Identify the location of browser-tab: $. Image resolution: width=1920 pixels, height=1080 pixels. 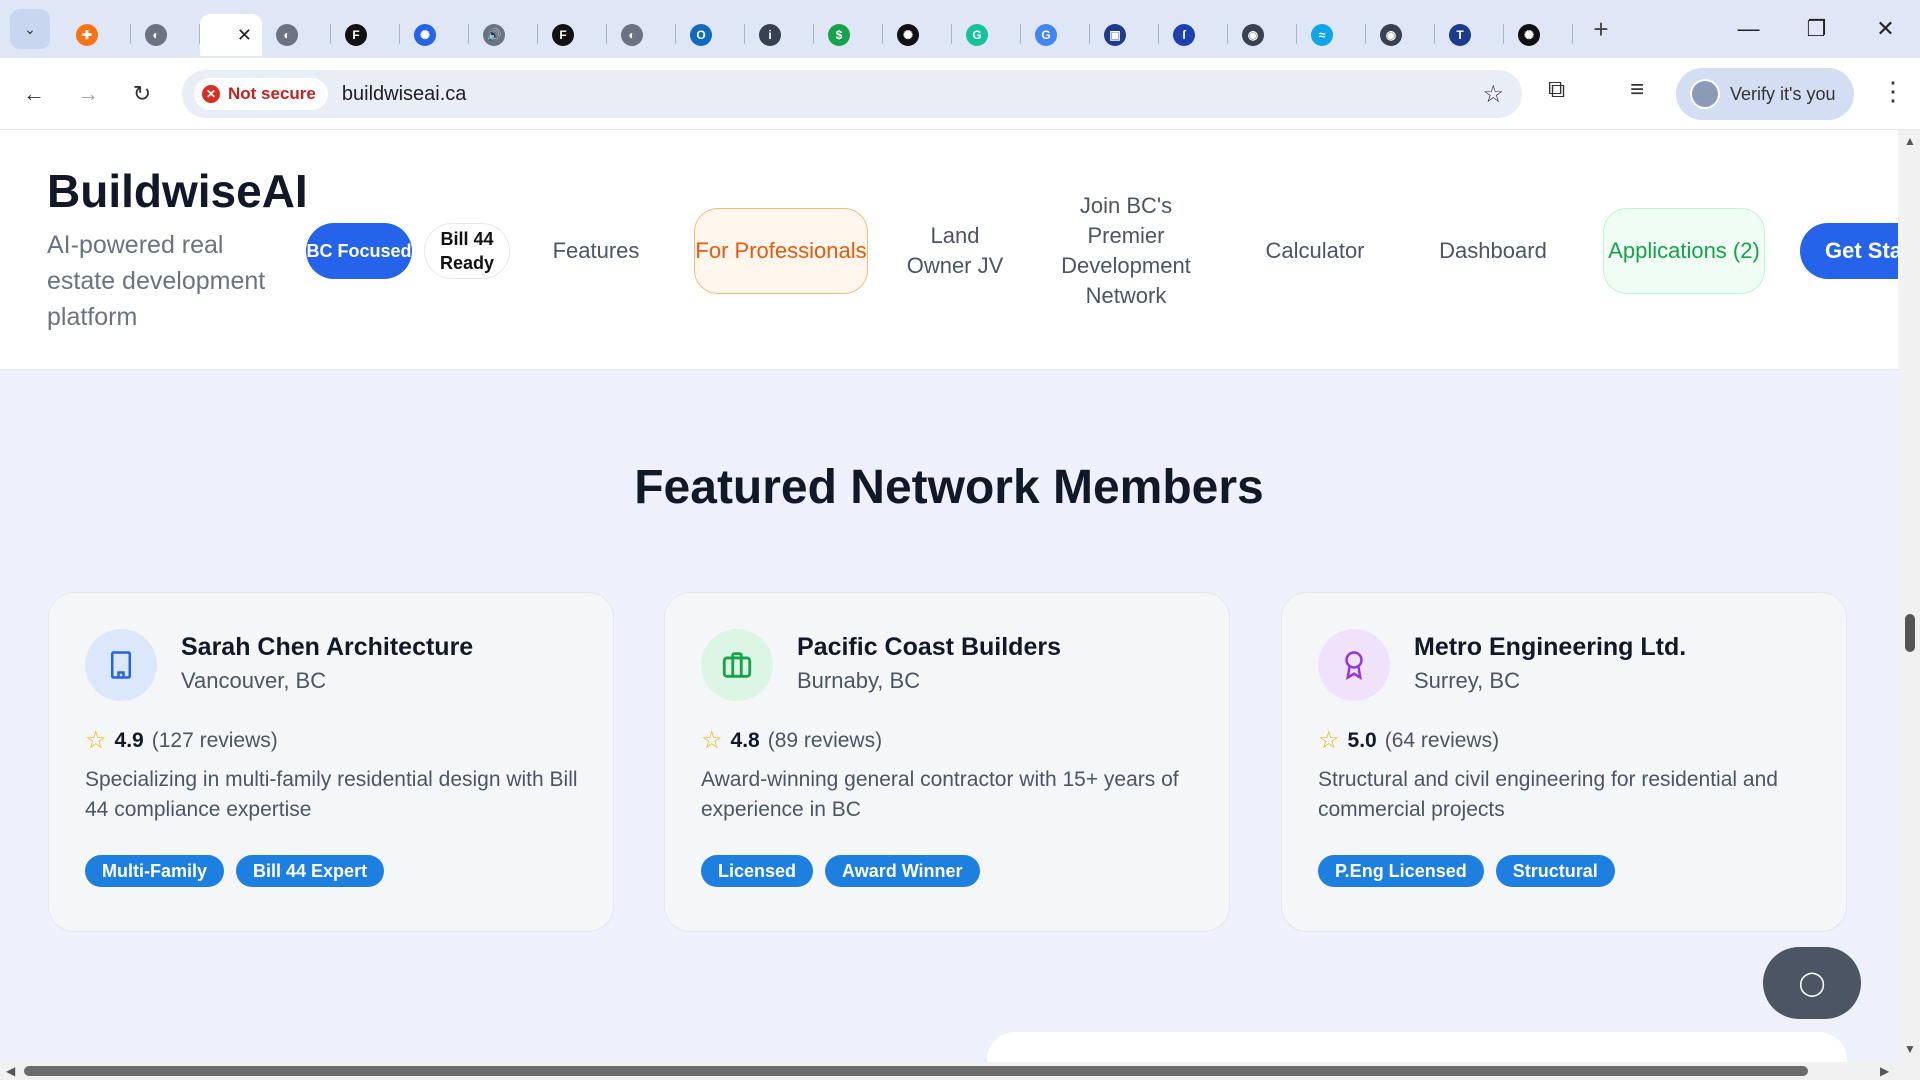
(848, 35).